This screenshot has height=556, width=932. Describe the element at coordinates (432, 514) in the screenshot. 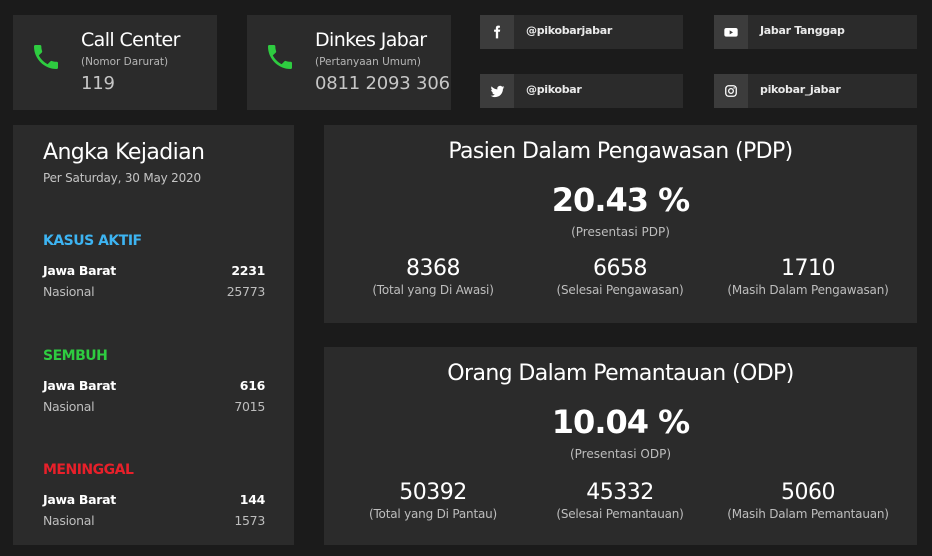

I see `stat-label: (Total yang Di Pantau)` at that location.